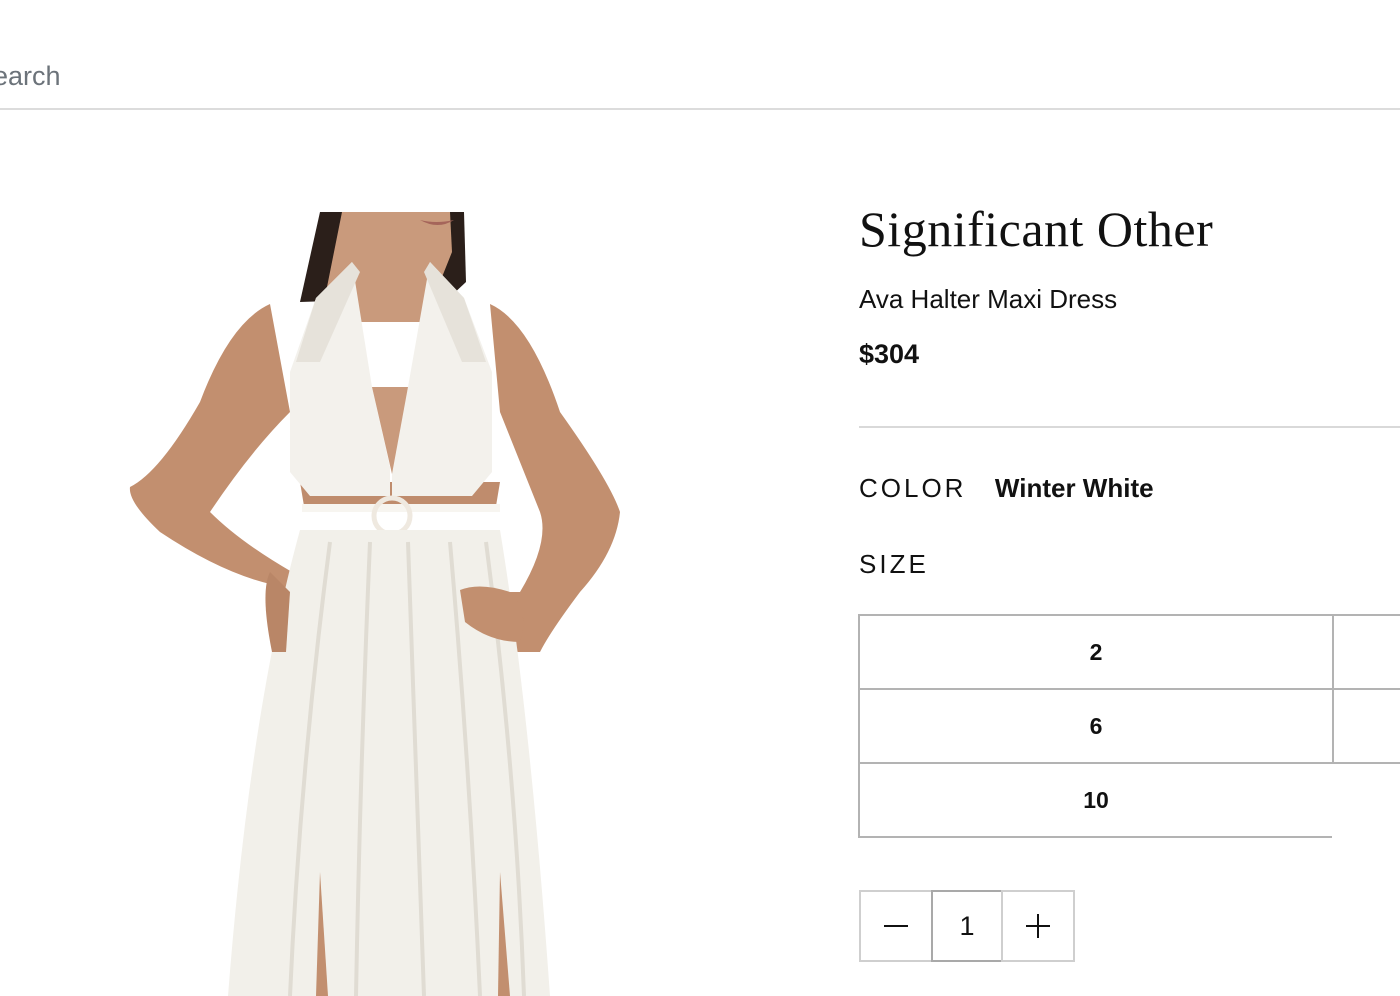  I want to click on divider, so click(1129, 427).